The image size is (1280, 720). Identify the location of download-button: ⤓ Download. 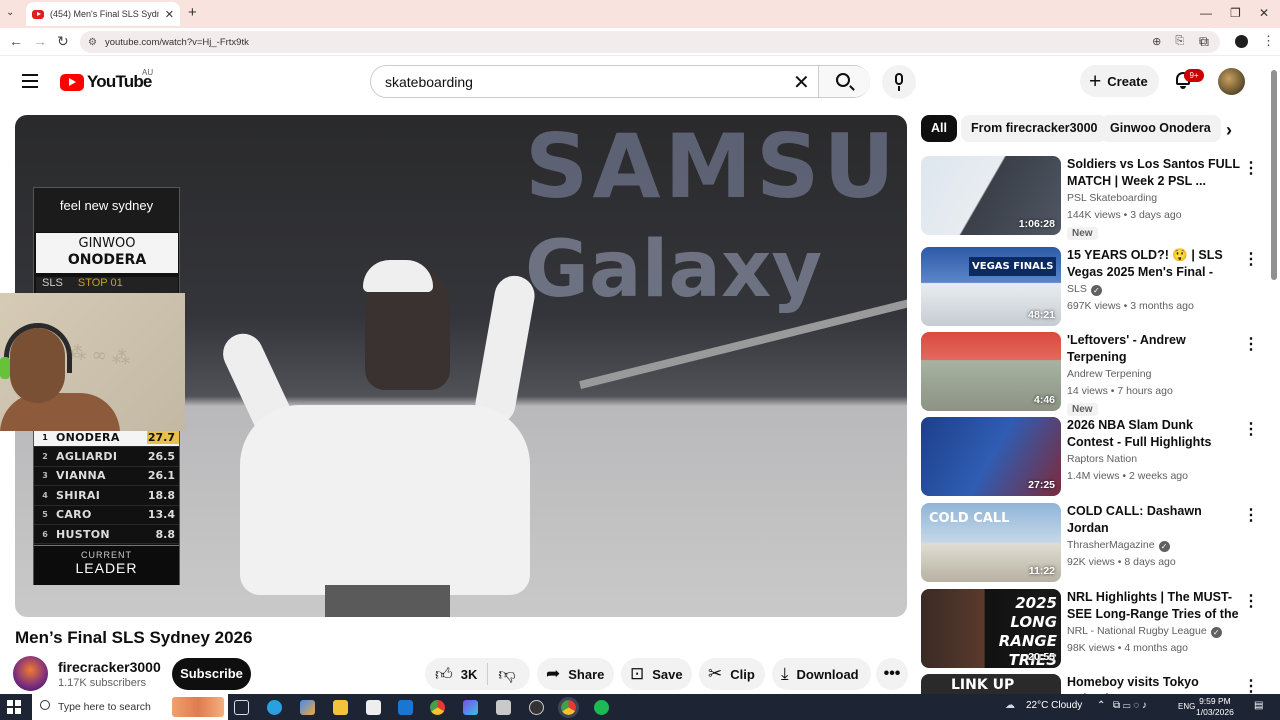
(821, 674).